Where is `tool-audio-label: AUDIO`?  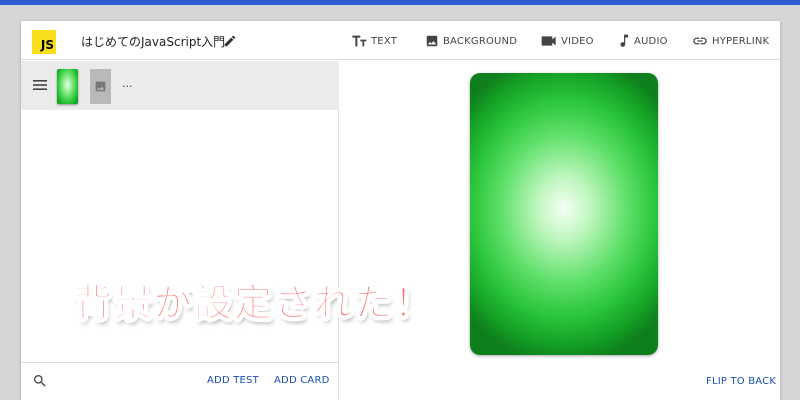 tool-audio-label: AUDIO is located at coordinates (651, 41).